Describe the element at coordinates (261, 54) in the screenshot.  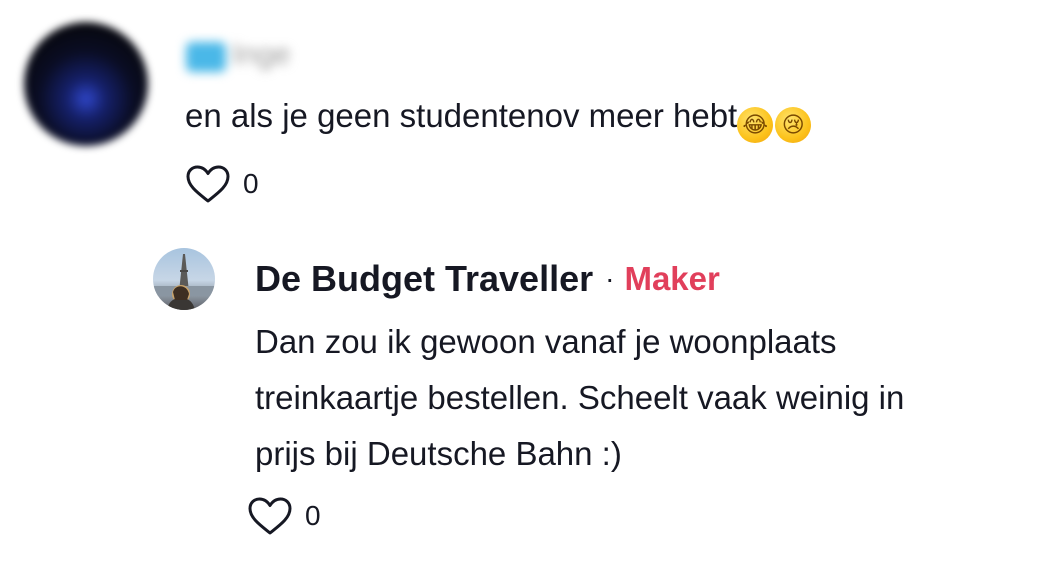
I see `commenter-name-text: Inge` at that location.